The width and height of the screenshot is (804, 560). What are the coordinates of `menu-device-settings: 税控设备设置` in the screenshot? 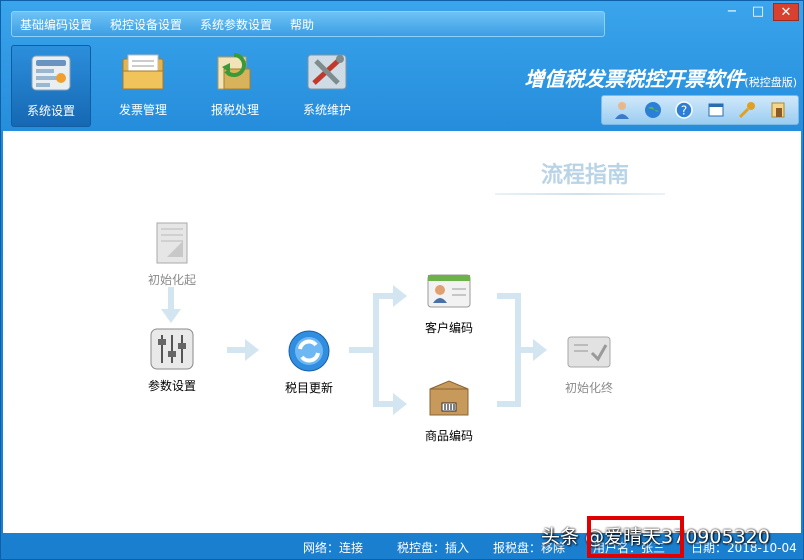 It's located at (146, 24).